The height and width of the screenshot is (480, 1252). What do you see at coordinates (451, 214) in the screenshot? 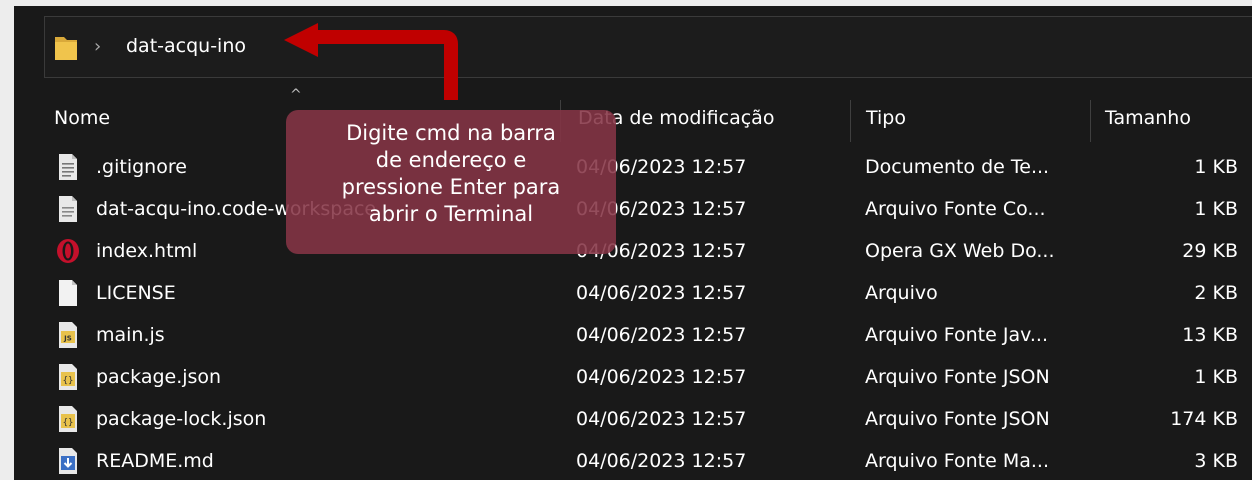
I see `annotation-line: abrir o Terminal` at bounding box center [451, 214].